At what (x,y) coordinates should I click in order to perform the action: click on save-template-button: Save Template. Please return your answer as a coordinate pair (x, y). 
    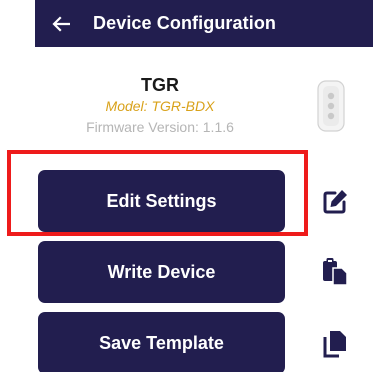
    Looking at the image, I should click on (161, 342).